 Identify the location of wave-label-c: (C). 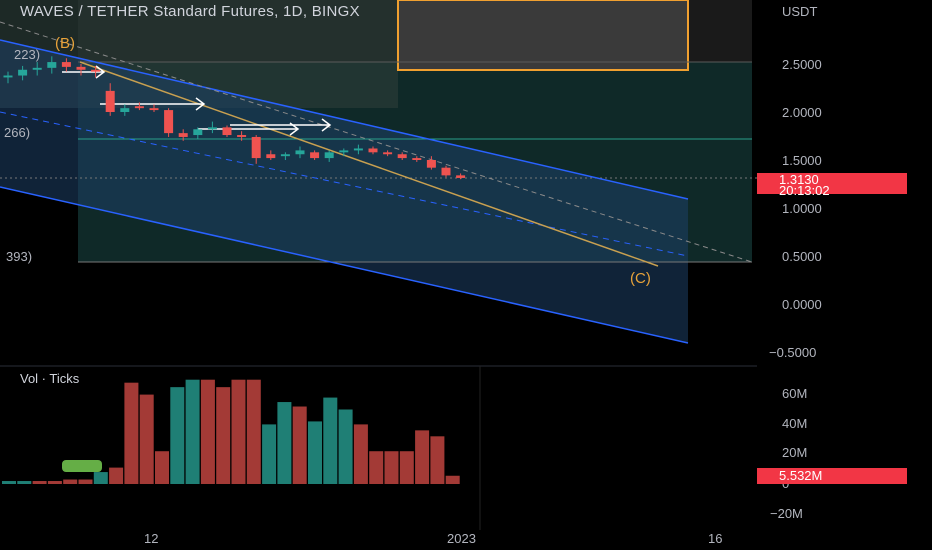
(640, 278).